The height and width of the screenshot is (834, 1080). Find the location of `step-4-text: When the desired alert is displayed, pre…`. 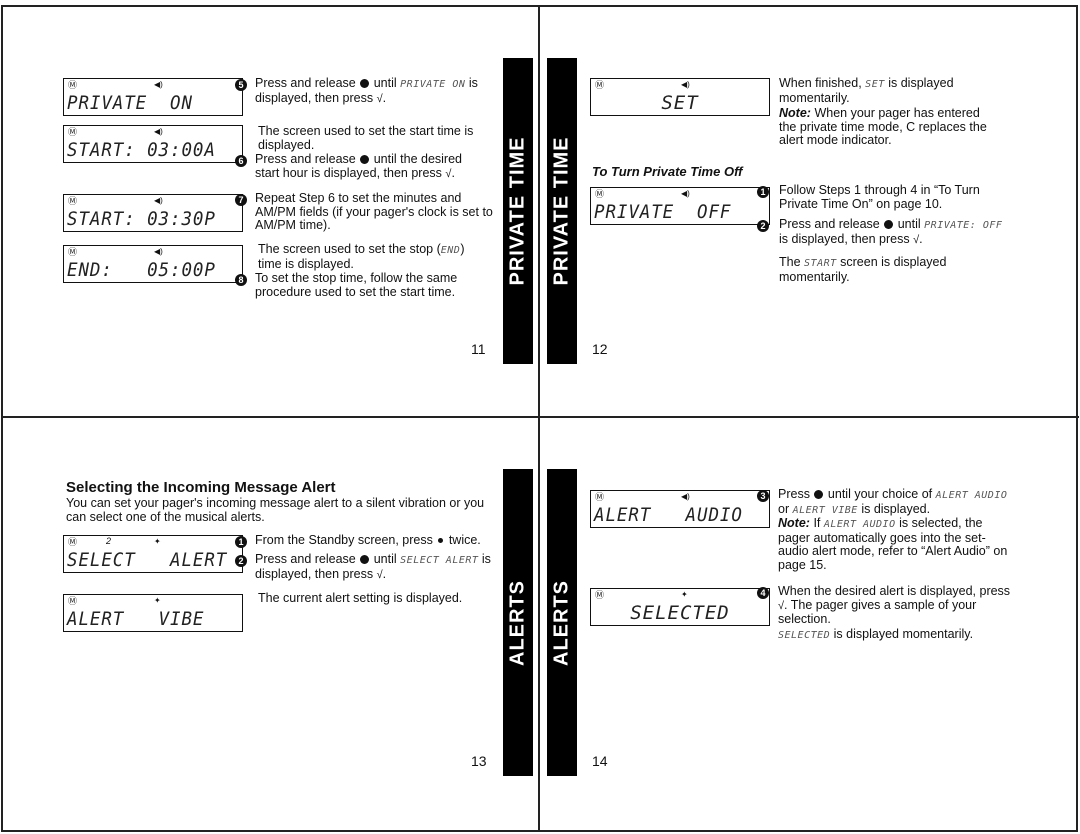

step-4-text: When the desired alert is displayed, pre… is located at coordinates (894, 605).